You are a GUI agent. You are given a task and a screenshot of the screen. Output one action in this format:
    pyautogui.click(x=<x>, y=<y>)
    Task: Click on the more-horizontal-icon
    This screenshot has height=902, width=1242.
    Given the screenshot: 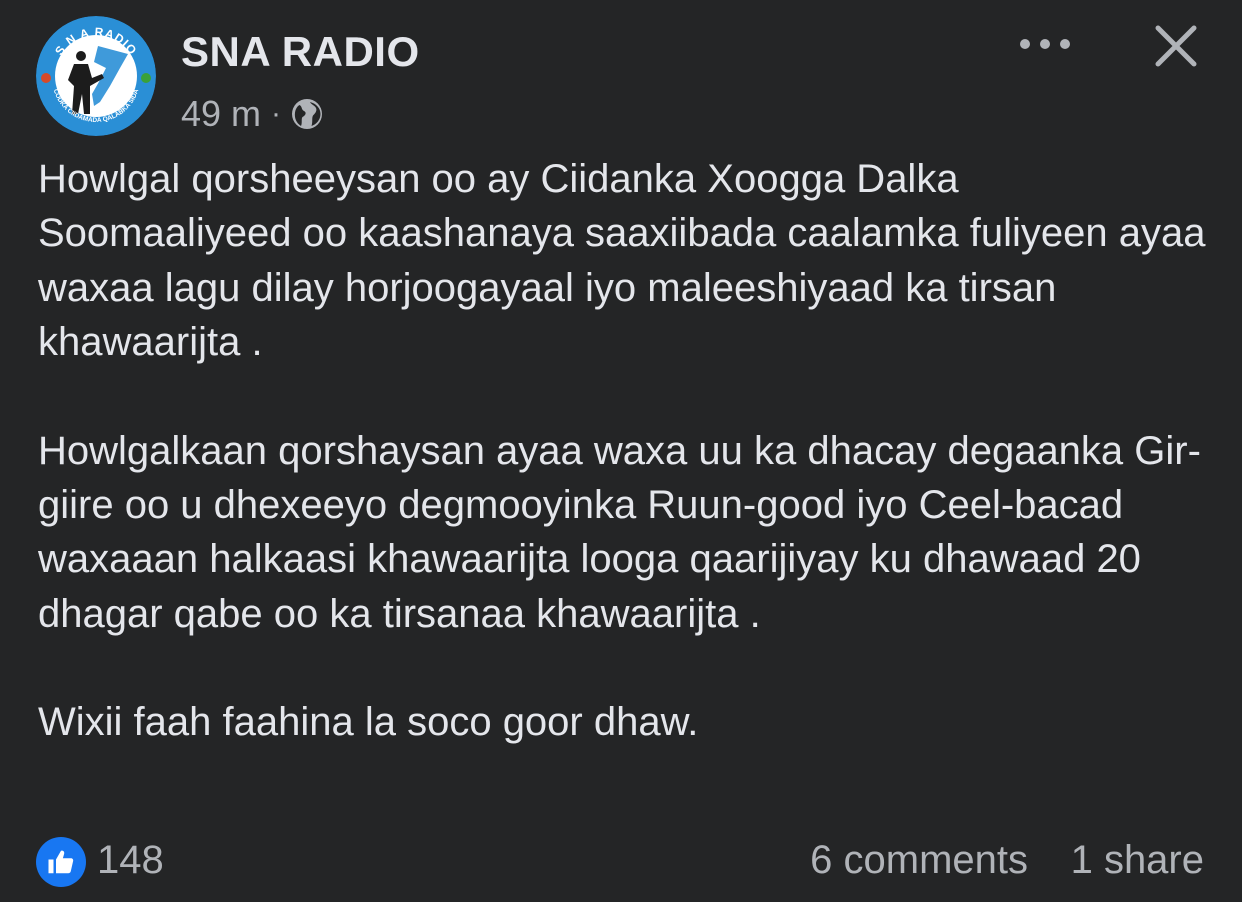 What is the action you would take?
    pyautogui.click(x=1045, y=44)
    